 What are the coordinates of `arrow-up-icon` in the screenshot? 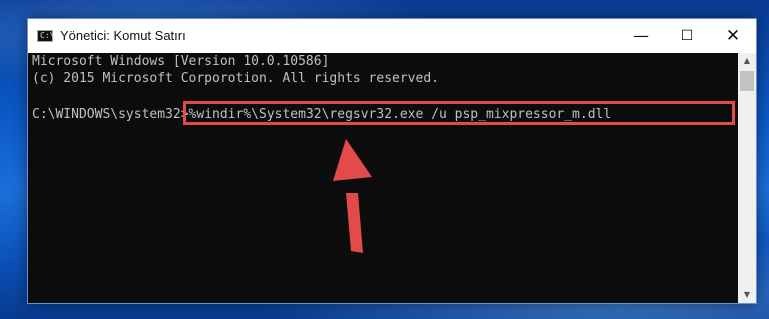 It's located at (352, 196).